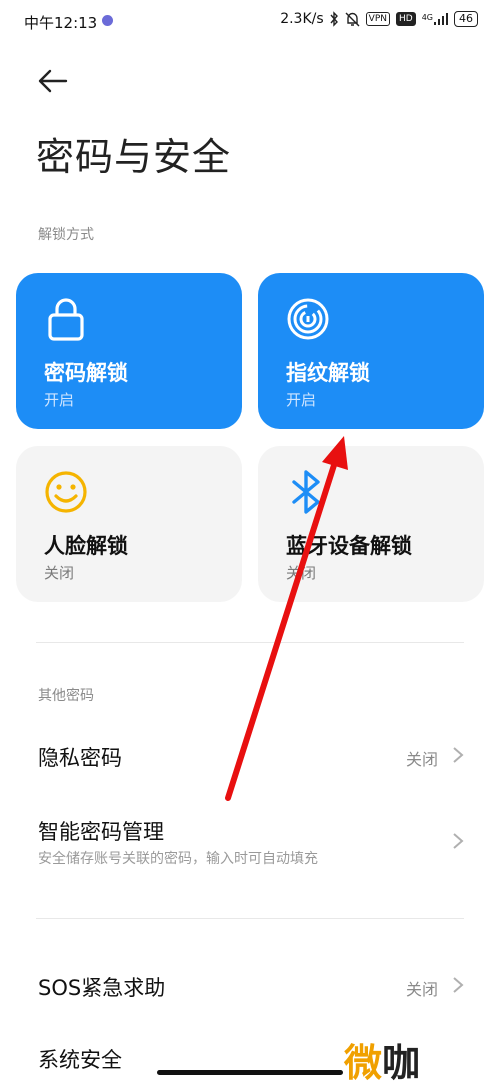 This screenshot has height=1087, width=500. I want to click on watermark-logo: 微咖, so click(400, 1058).